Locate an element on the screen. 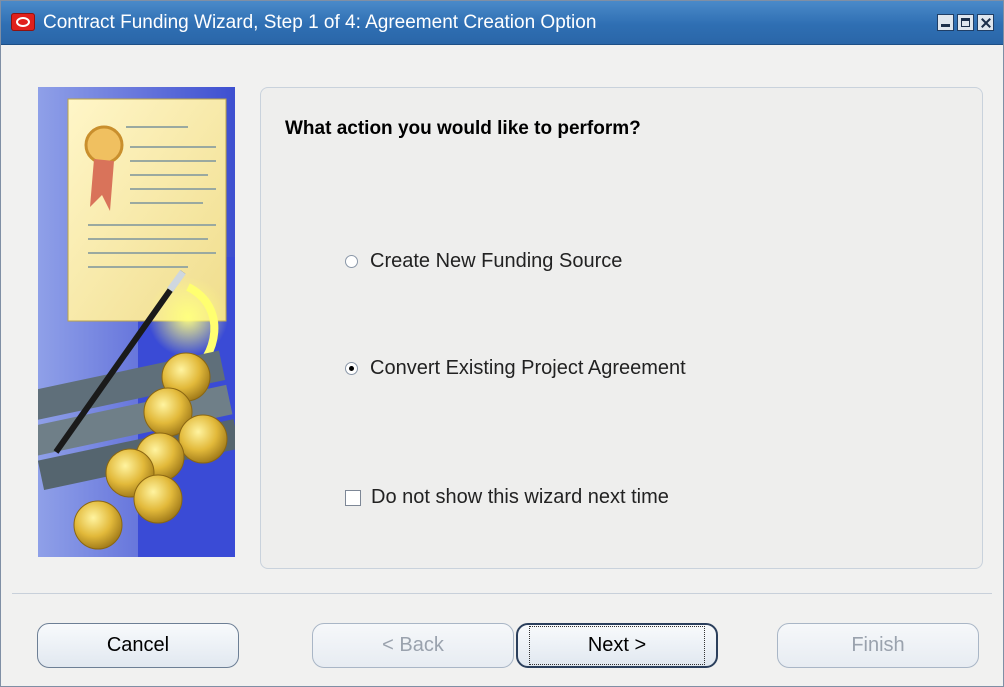 The height and width of the screenshot is (687, 1004). wizard-illustration is located at coordinates (136, 322).